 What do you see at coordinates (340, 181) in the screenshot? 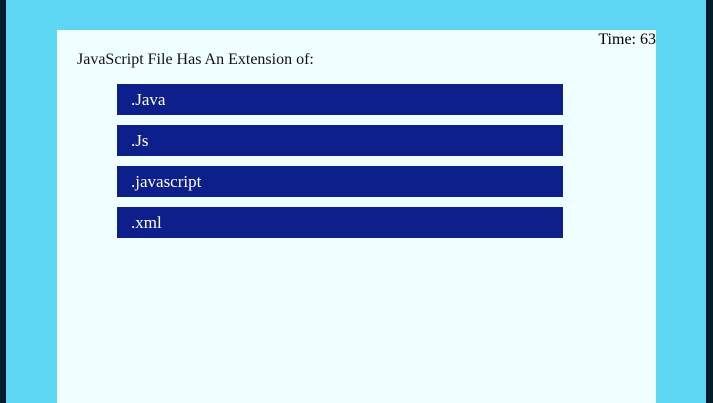
I see `answer-option-3: .javascript` at bounding box center [340, 181].